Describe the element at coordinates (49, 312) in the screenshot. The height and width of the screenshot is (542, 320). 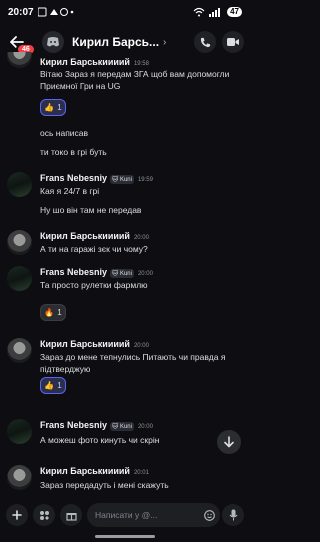
I see `fire-icon: 🔥` at that location.